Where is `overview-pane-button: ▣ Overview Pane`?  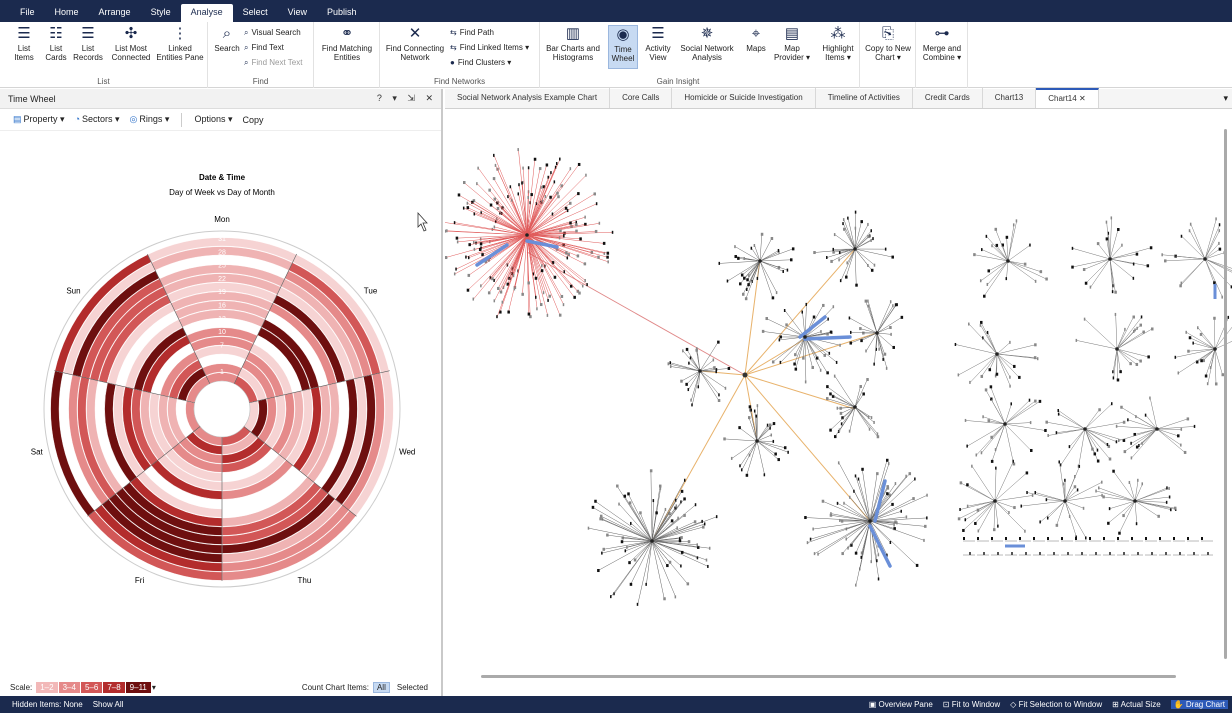 overview-pane-button: ▣ Overview Pane is located at coordinates (901, 704).